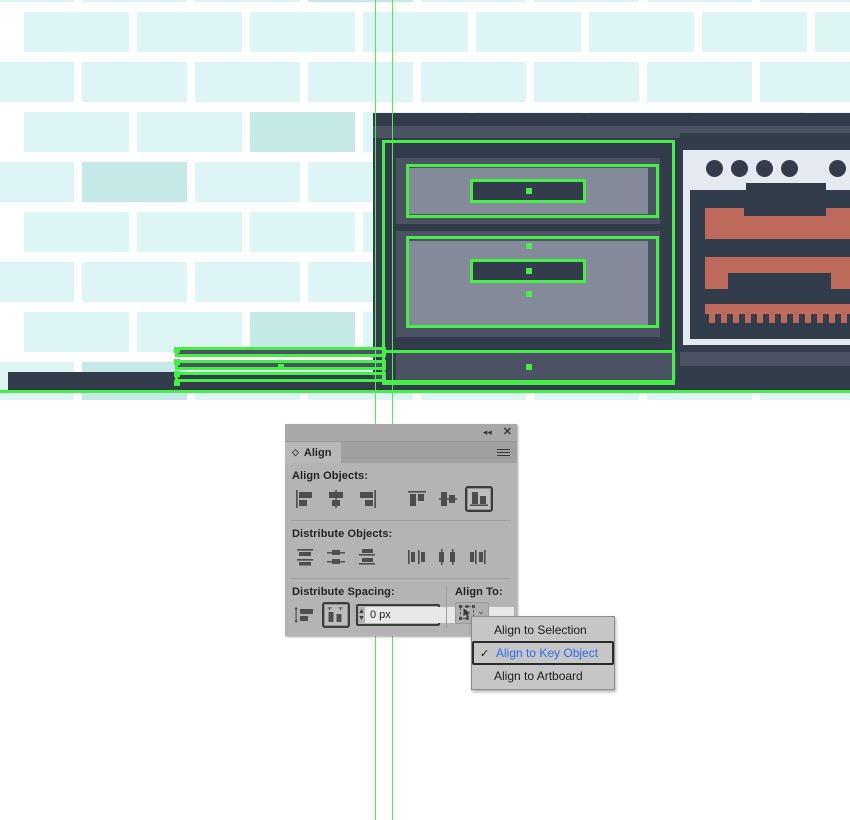 This screenshot has width=850, height=820. Describe the element at coordinates (425, 391) in the screenshot. I see `selection-line-counter` at that location.